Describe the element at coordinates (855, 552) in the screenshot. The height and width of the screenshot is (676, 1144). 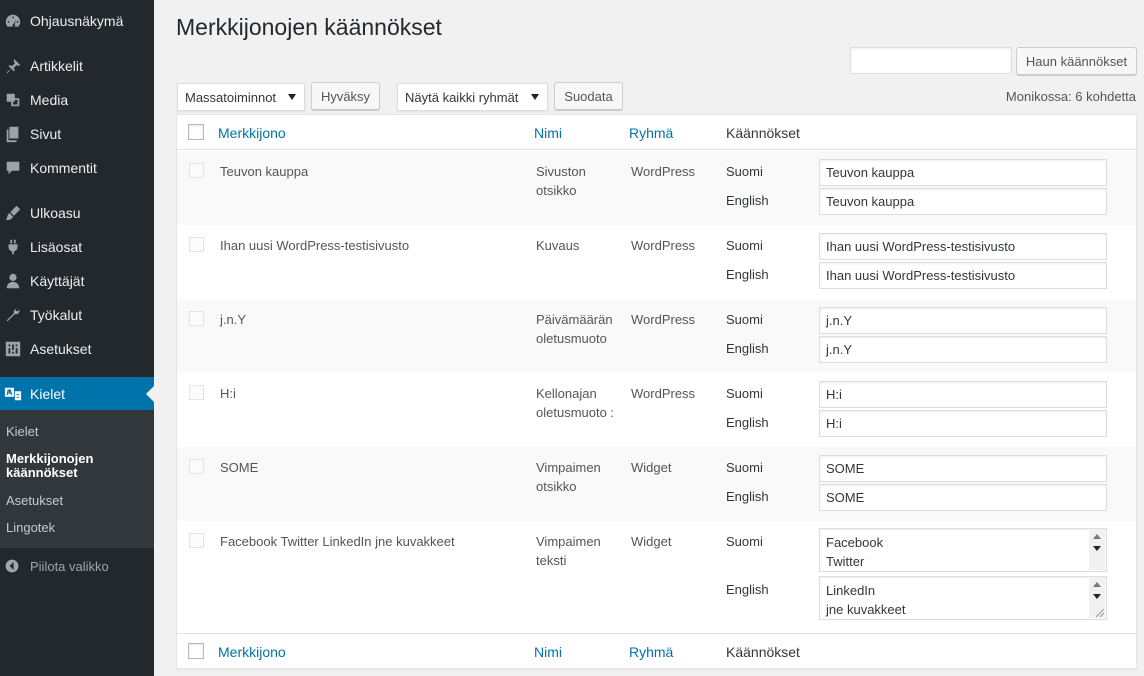
I see `translation-textarea-value: Facebook Twitter` at that location.